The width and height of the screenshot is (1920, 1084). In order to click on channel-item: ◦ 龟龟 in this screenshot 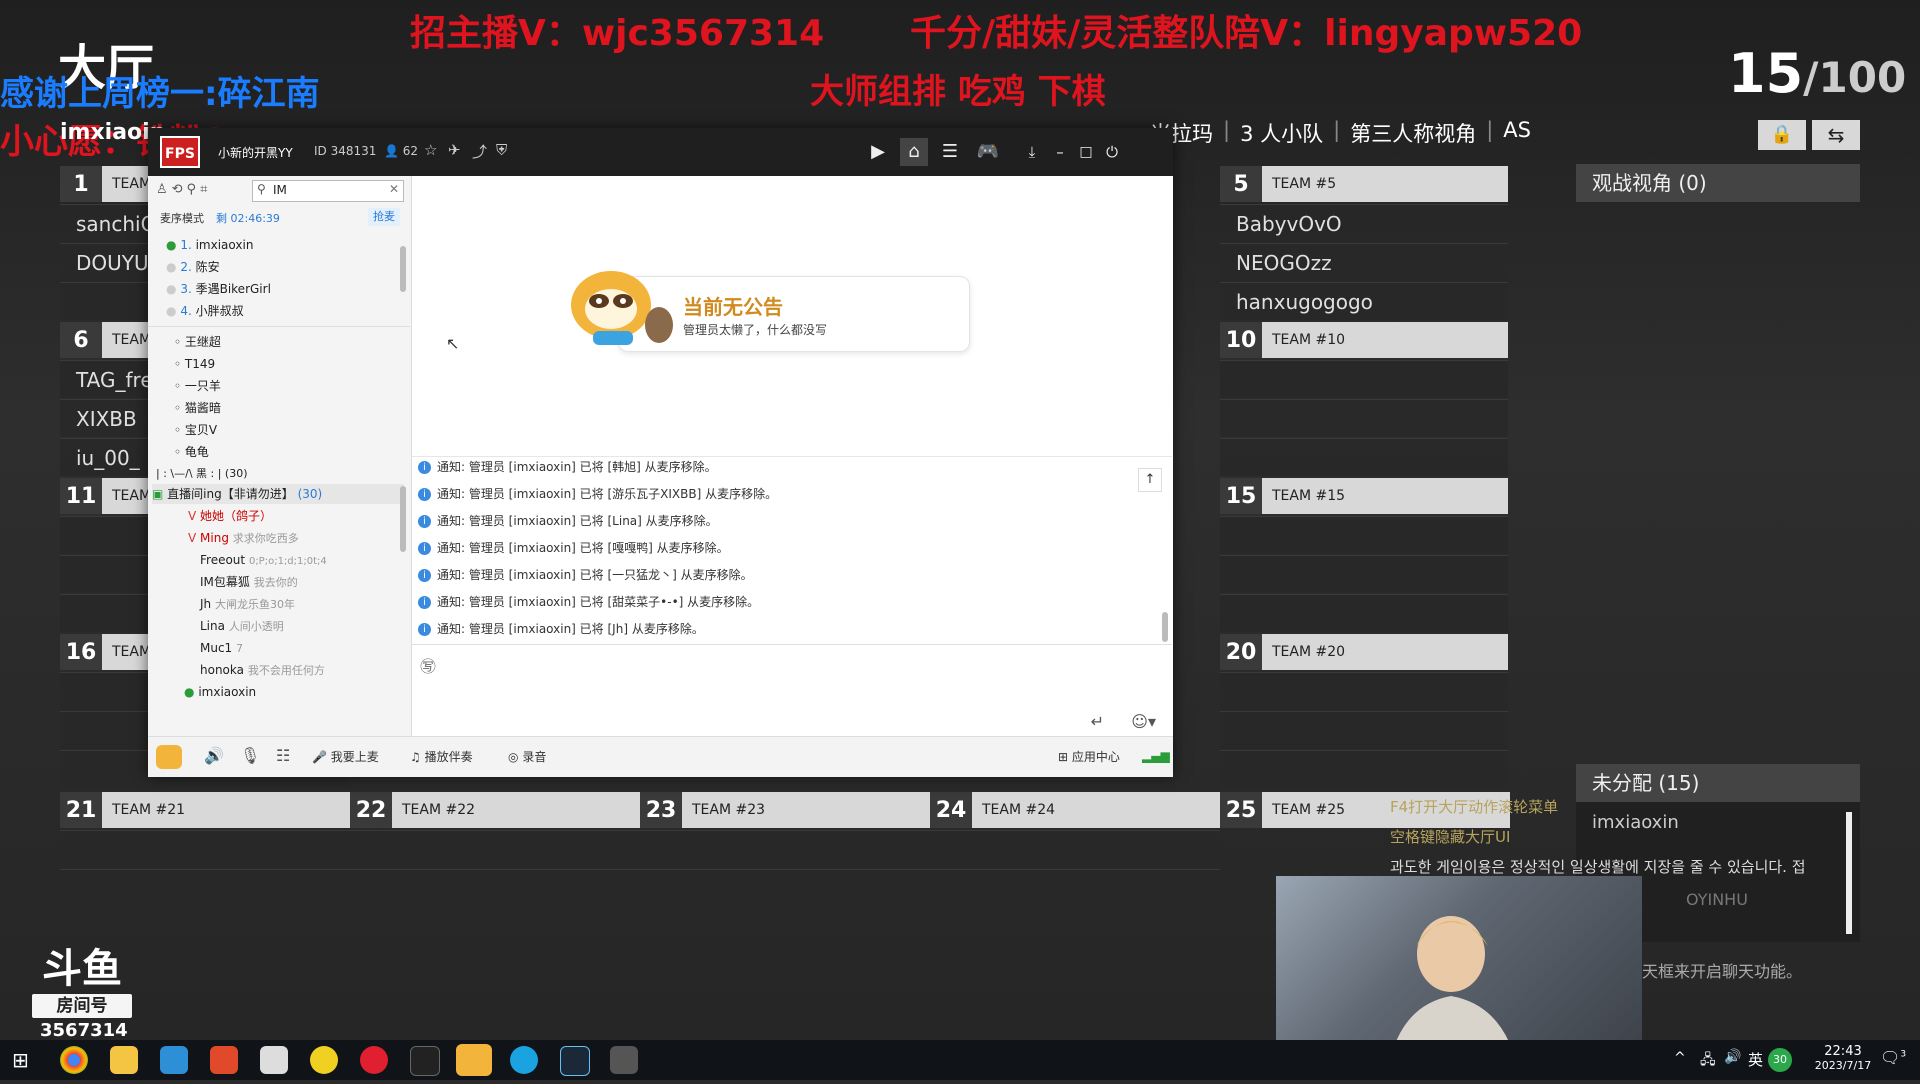, I will do `click(191, 452)`.